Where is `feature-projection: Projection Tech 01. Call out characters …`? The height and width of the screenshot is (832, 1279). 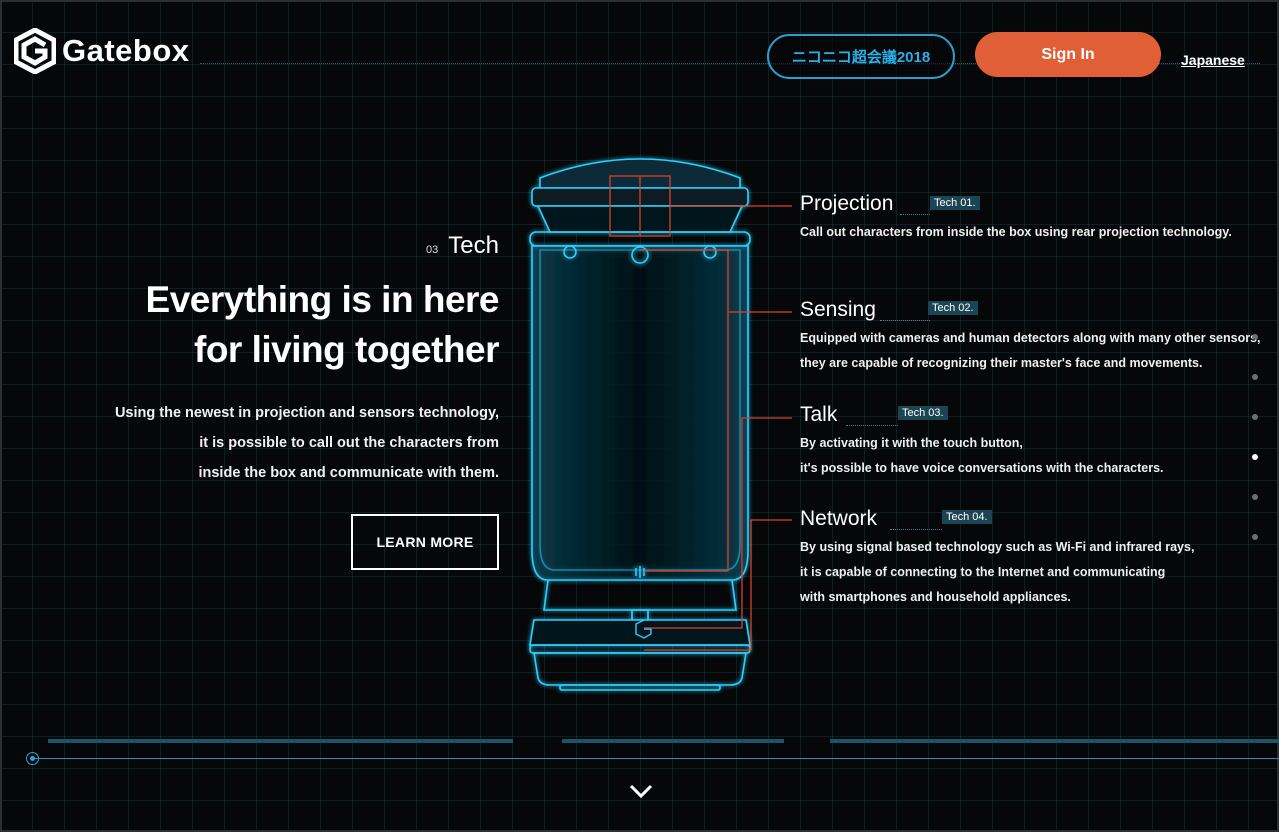
feature-projection: Projection Tech 01. Call out characters … is located at coordinates (1016, 218).